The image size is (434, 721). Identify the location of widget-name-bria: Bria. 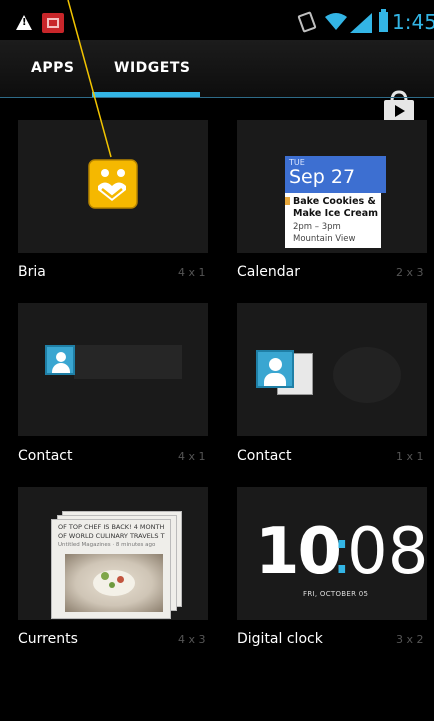
(32, 272).